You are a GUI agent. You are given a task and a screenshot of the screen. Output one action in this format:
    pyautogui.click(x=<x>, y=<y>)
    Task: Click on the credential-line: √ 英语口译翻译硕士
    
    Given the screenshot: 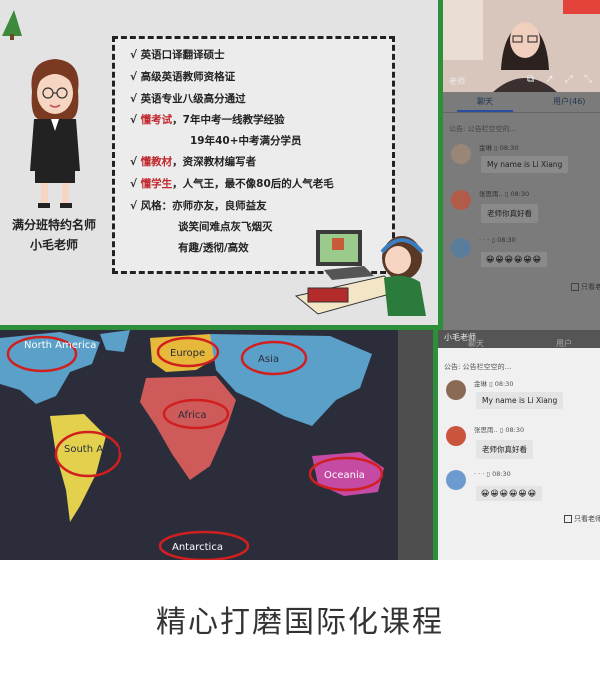 What is the action you would take?
    pyautogui.click(x=177, y=55)
    